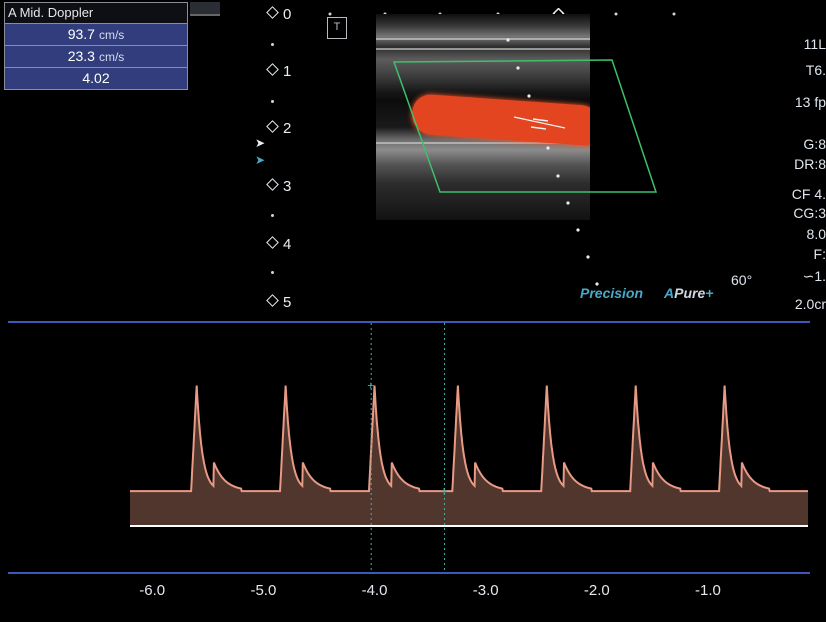 This screenshot has height=622, width=826. I want to click on angle-correct-icon: ∽, so click(808, 276).